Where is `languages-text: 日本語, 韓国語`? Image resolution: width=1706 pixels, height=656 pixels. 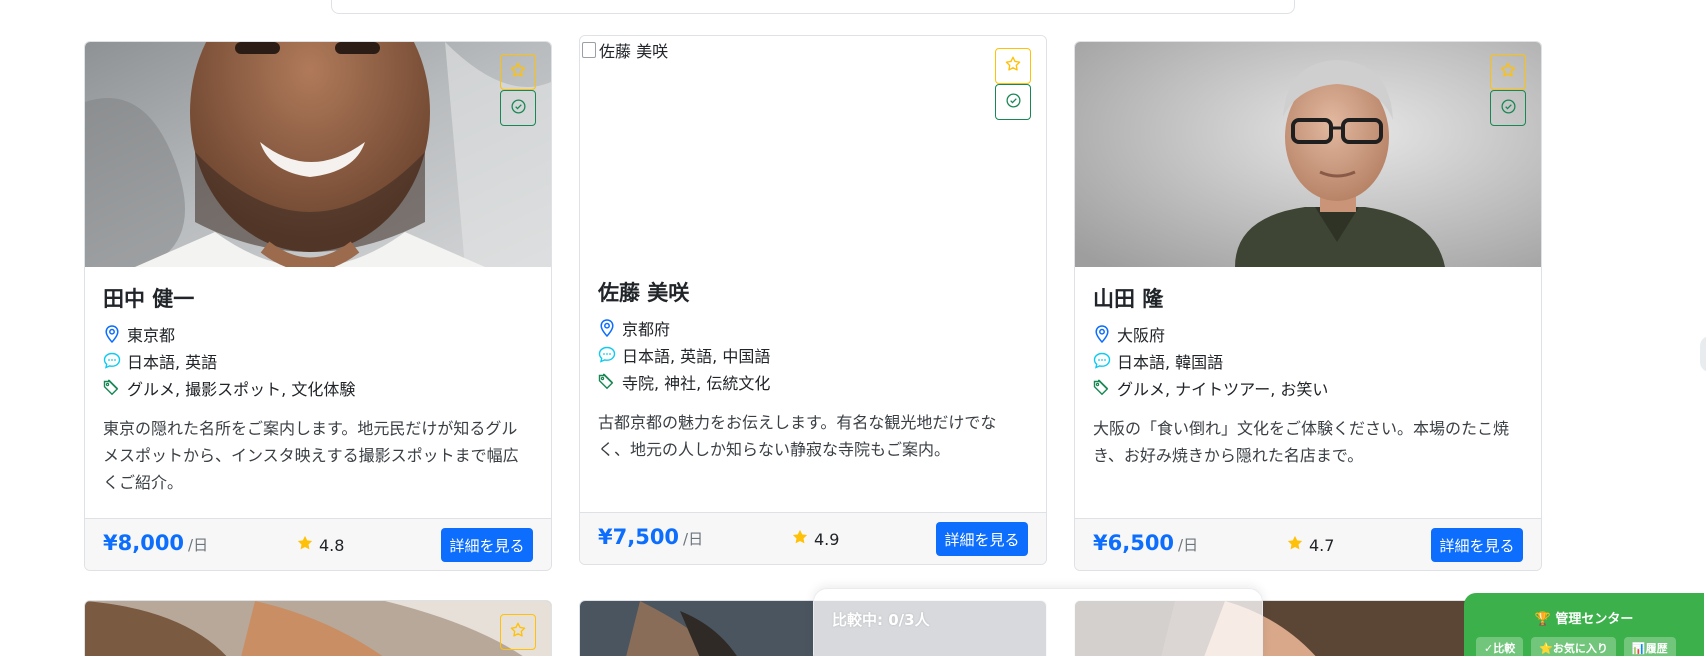 languages-text: 日本語, 韓国語 is located at coordinates (1170, 362).